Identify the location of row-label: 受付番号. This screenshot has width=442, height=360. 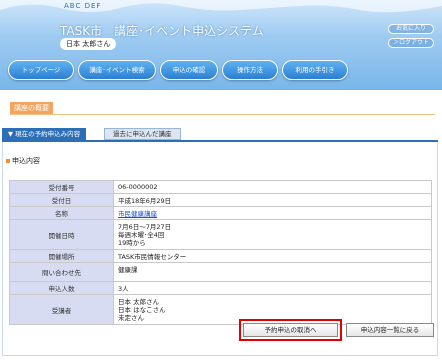
(61, 187).